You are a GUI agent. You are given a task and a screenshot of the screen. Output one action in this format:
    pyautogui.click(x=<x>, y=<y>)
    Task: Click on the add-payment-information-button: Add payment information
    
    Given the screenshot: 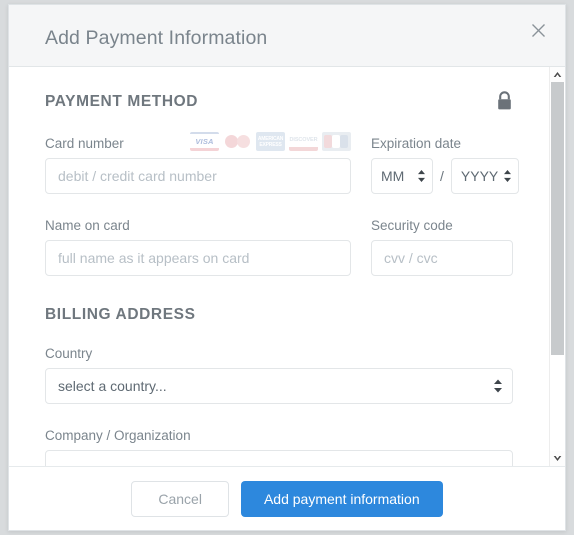 What is the action you would take?
    pyautogui.click(x=341, y=498)
    